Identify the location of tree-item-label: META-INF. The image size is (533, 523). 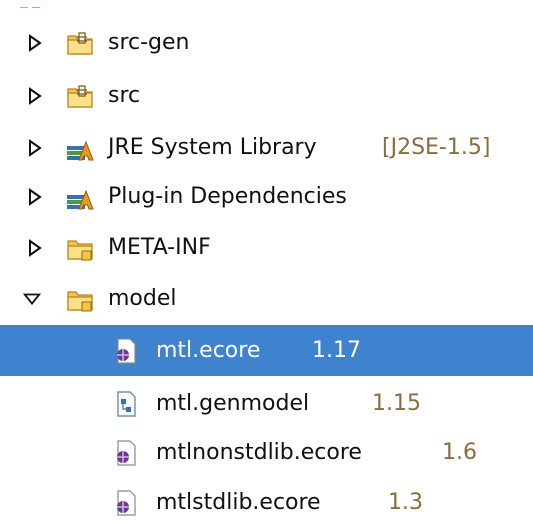
(159, 247).